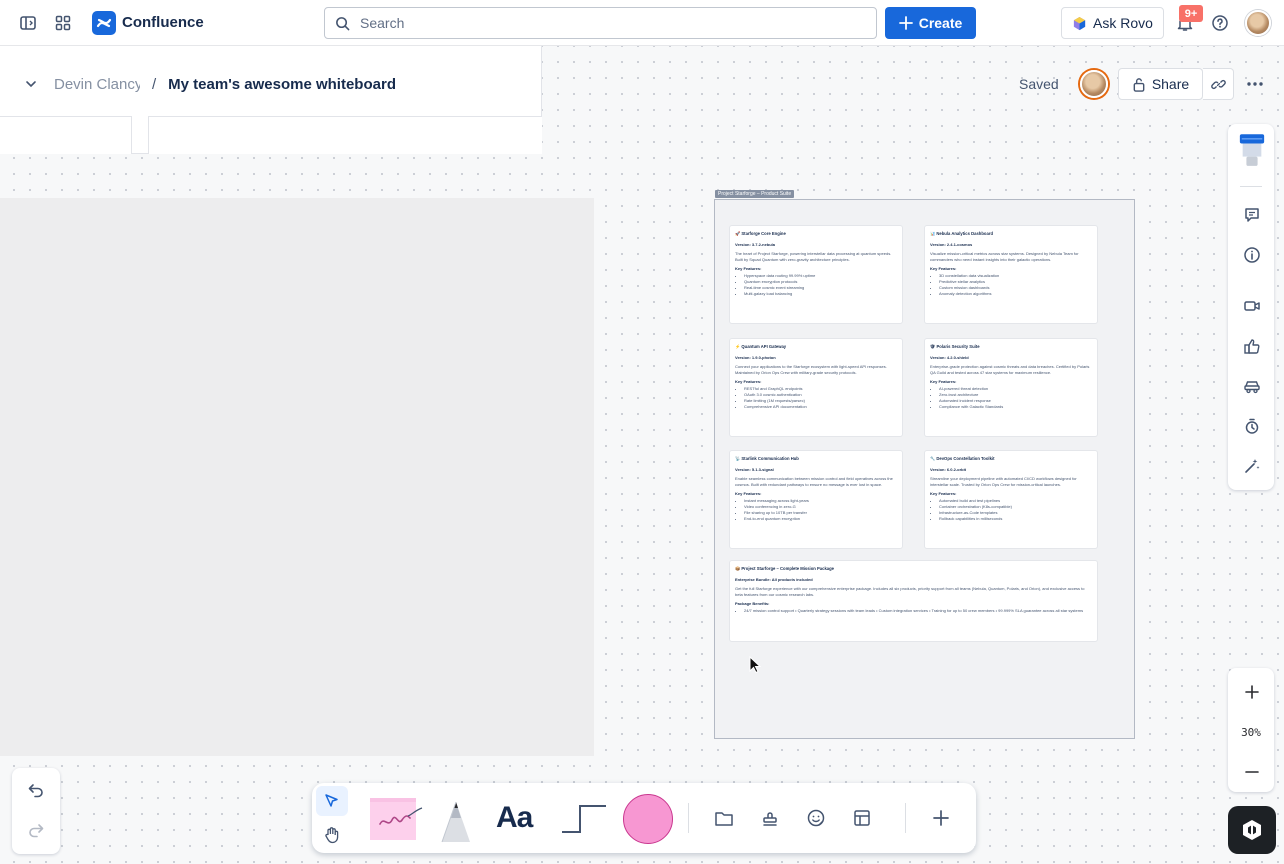 Image resolution: width=1284 pixels, height=864 pixels. I want to click on more-actions-button, so click(1255, 84).